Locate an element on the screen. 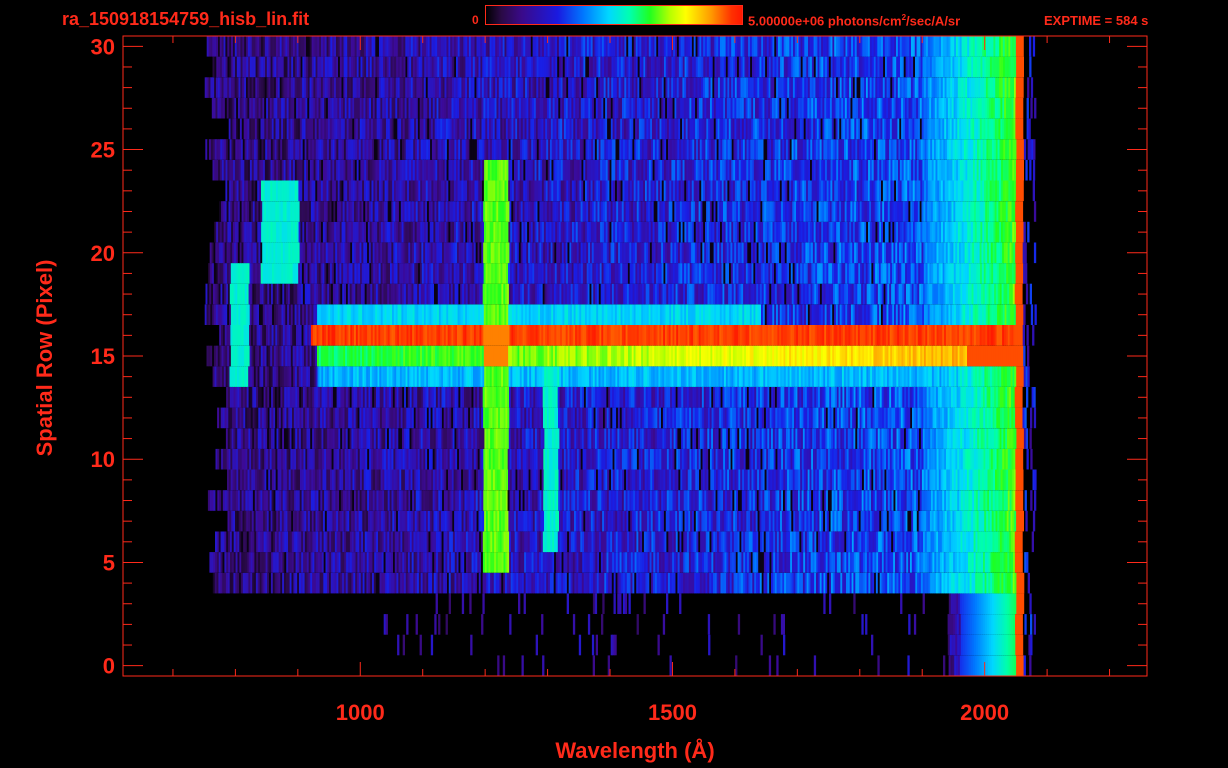 The image size is (1228, 768). y-tick-label: 20 is located at coordinates (103, 253).